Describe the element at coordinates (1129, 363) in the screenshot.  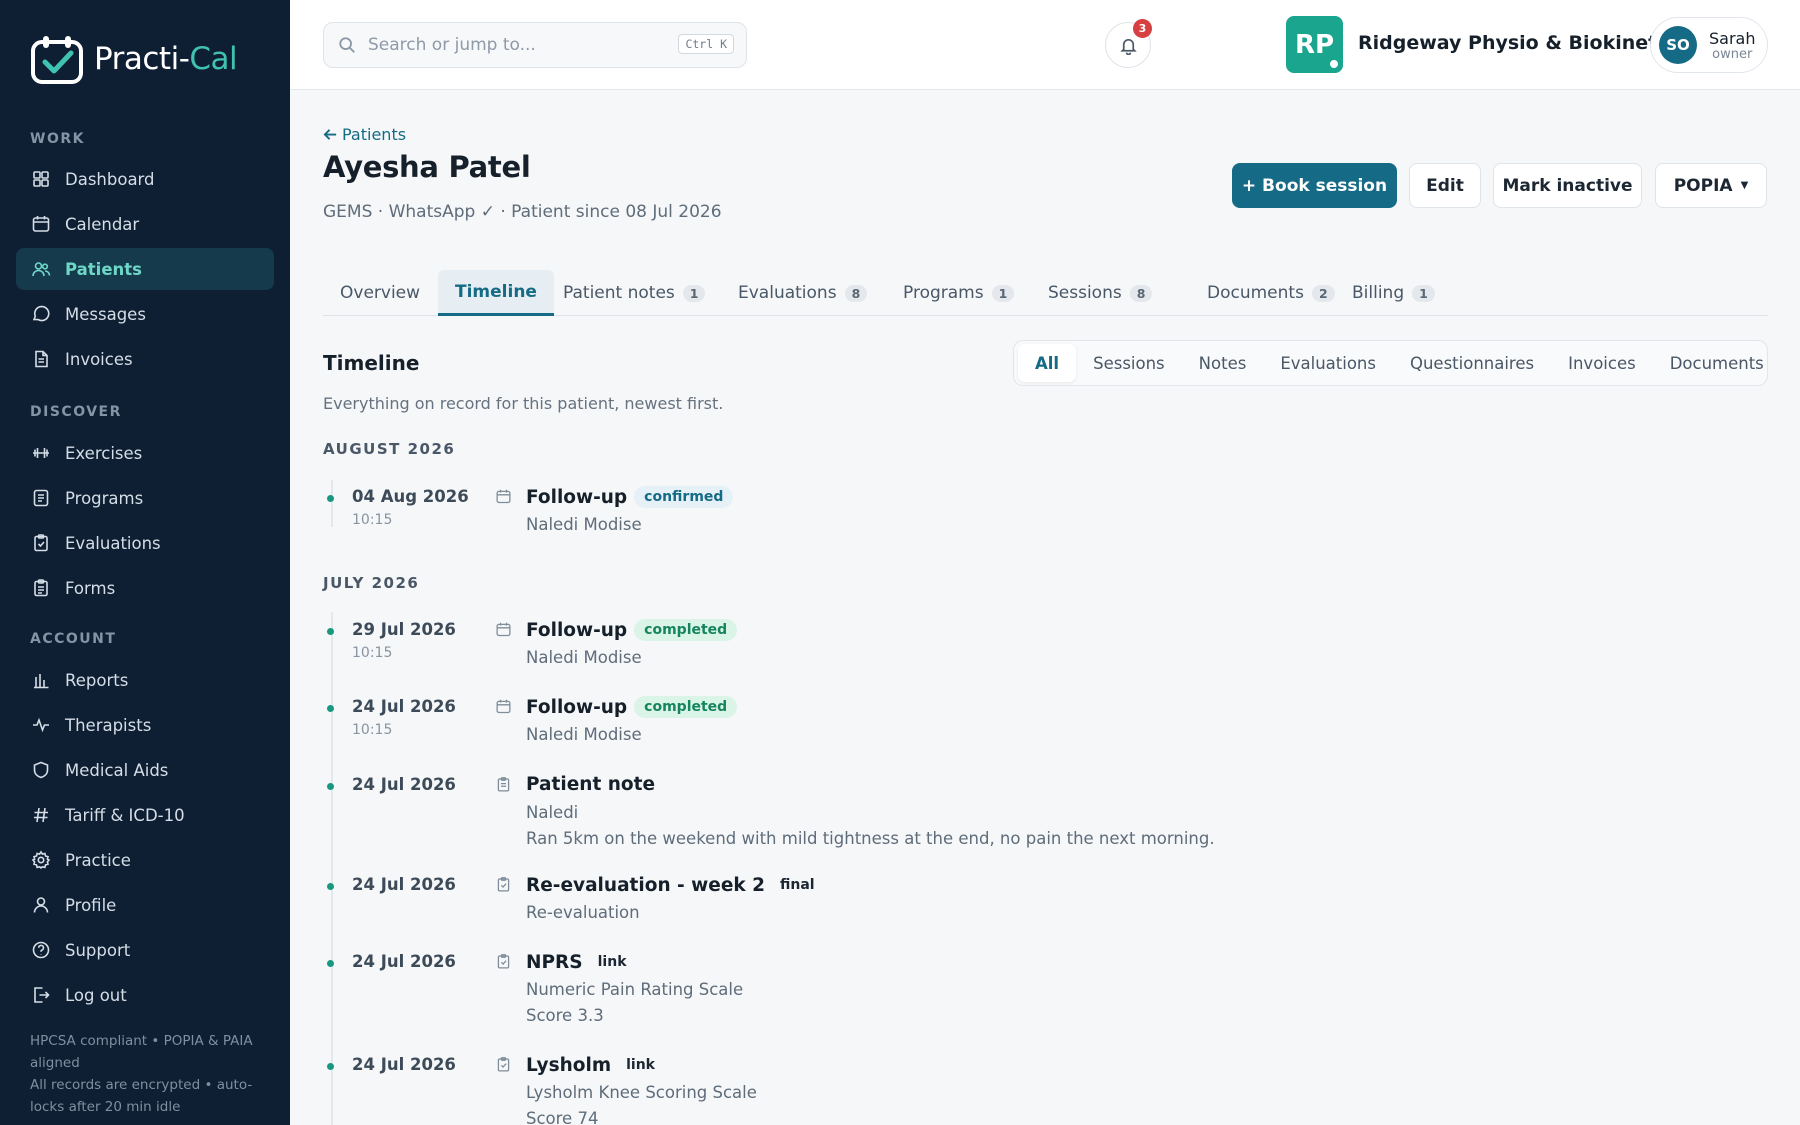
I see `filter-sessions: Sessions` at that location.